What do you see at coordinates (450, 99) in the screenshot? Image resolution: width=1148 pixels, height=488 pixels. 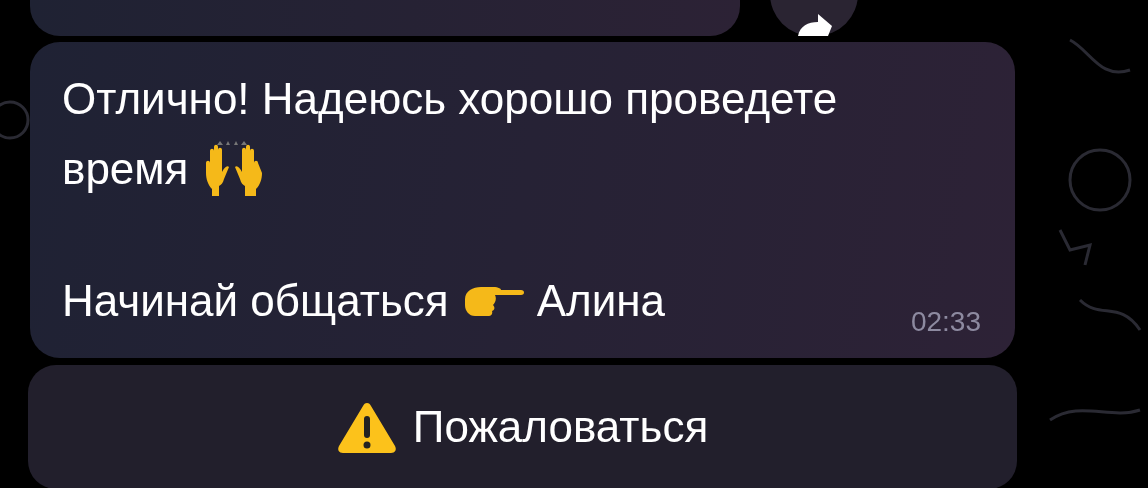 I see `message-text: Отлично! Надеюсь хорошо проведете` at bounding box center [450, 99].